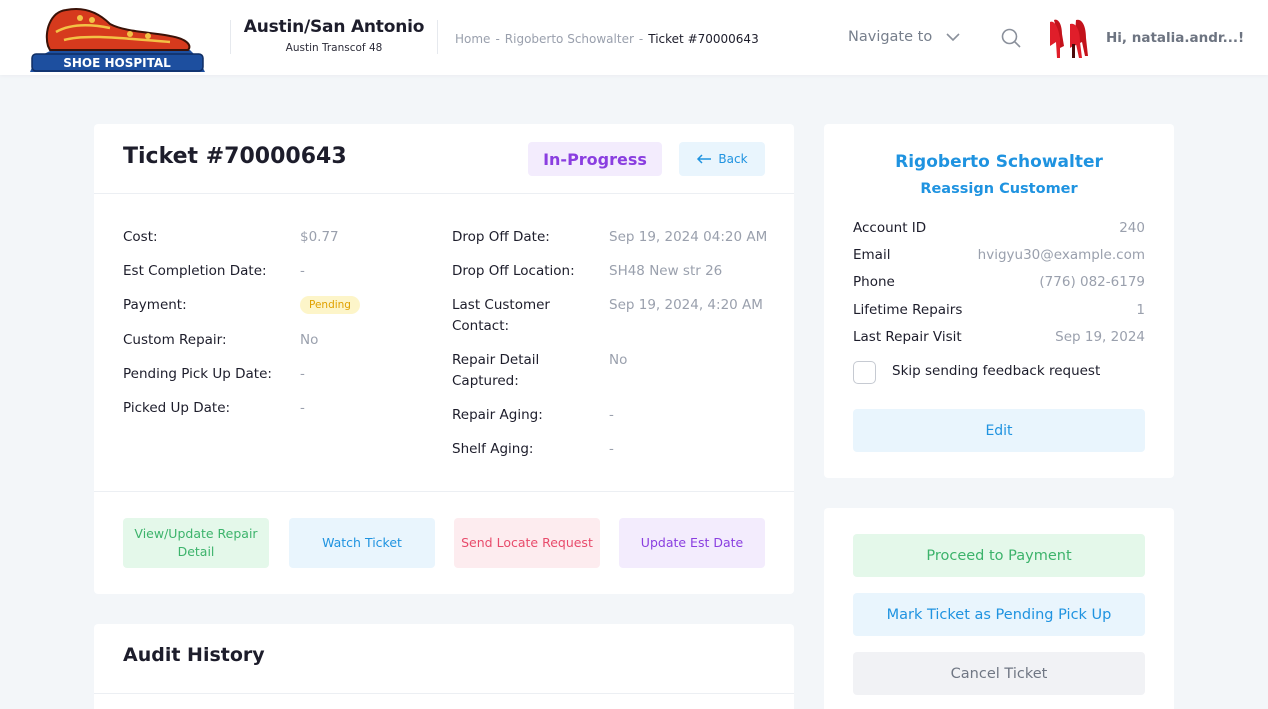  I want to click on cost-label: Cost:, so click(140, 237).